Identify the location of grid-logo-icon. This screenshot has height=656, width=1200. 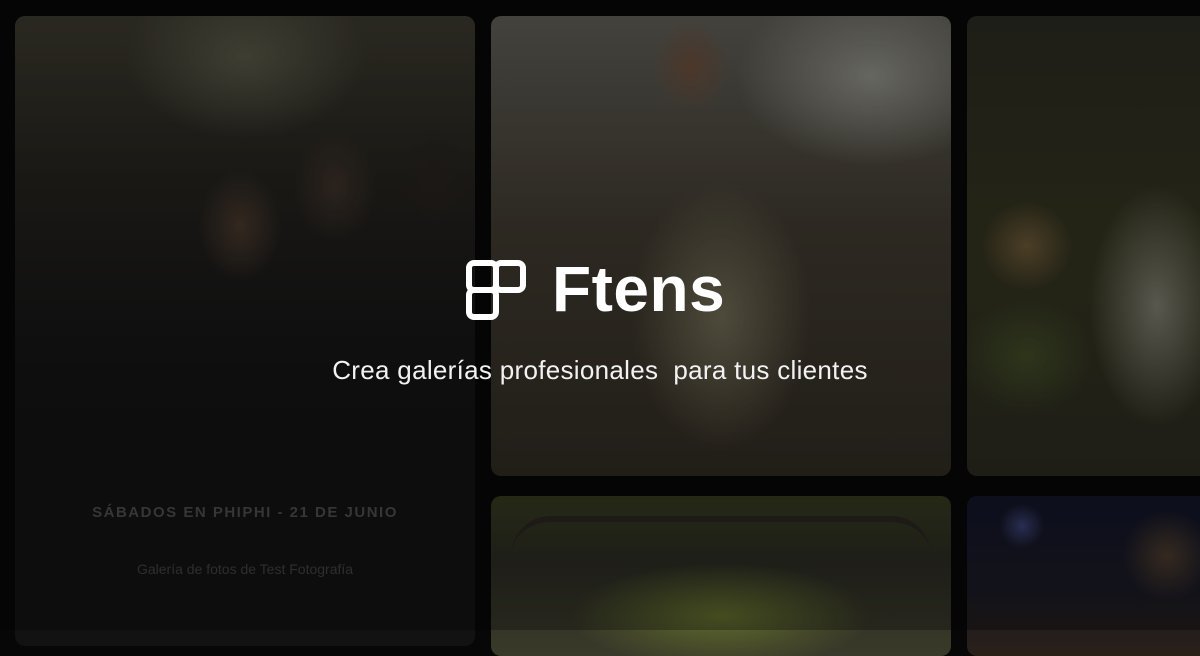
(496, 290).